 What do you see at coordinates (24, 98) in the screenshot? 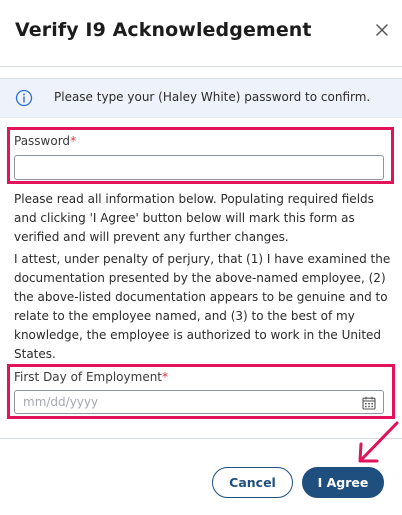
I see `info-icon` at bounding box center [24, 98].